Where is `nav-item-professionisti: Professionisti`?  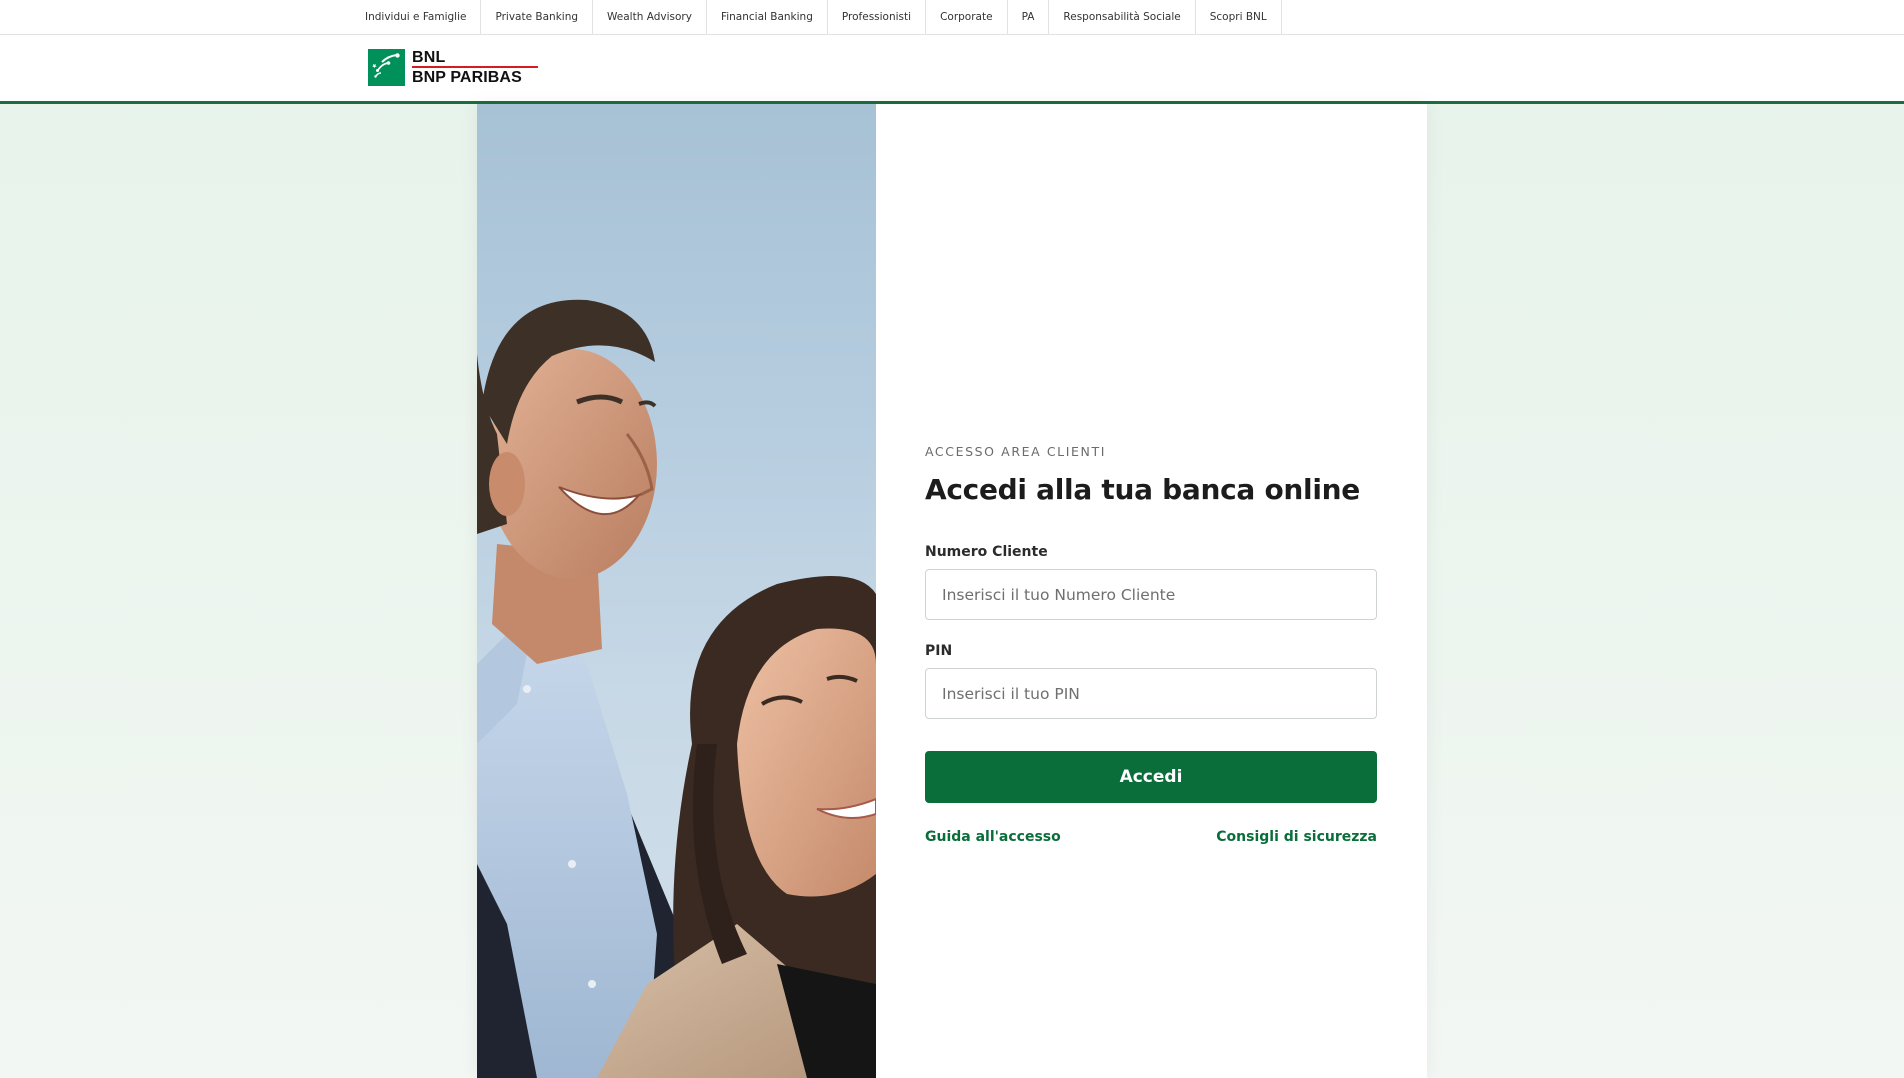
nav-item-professionisti: Professionisti is located at coordinates (877, 17).